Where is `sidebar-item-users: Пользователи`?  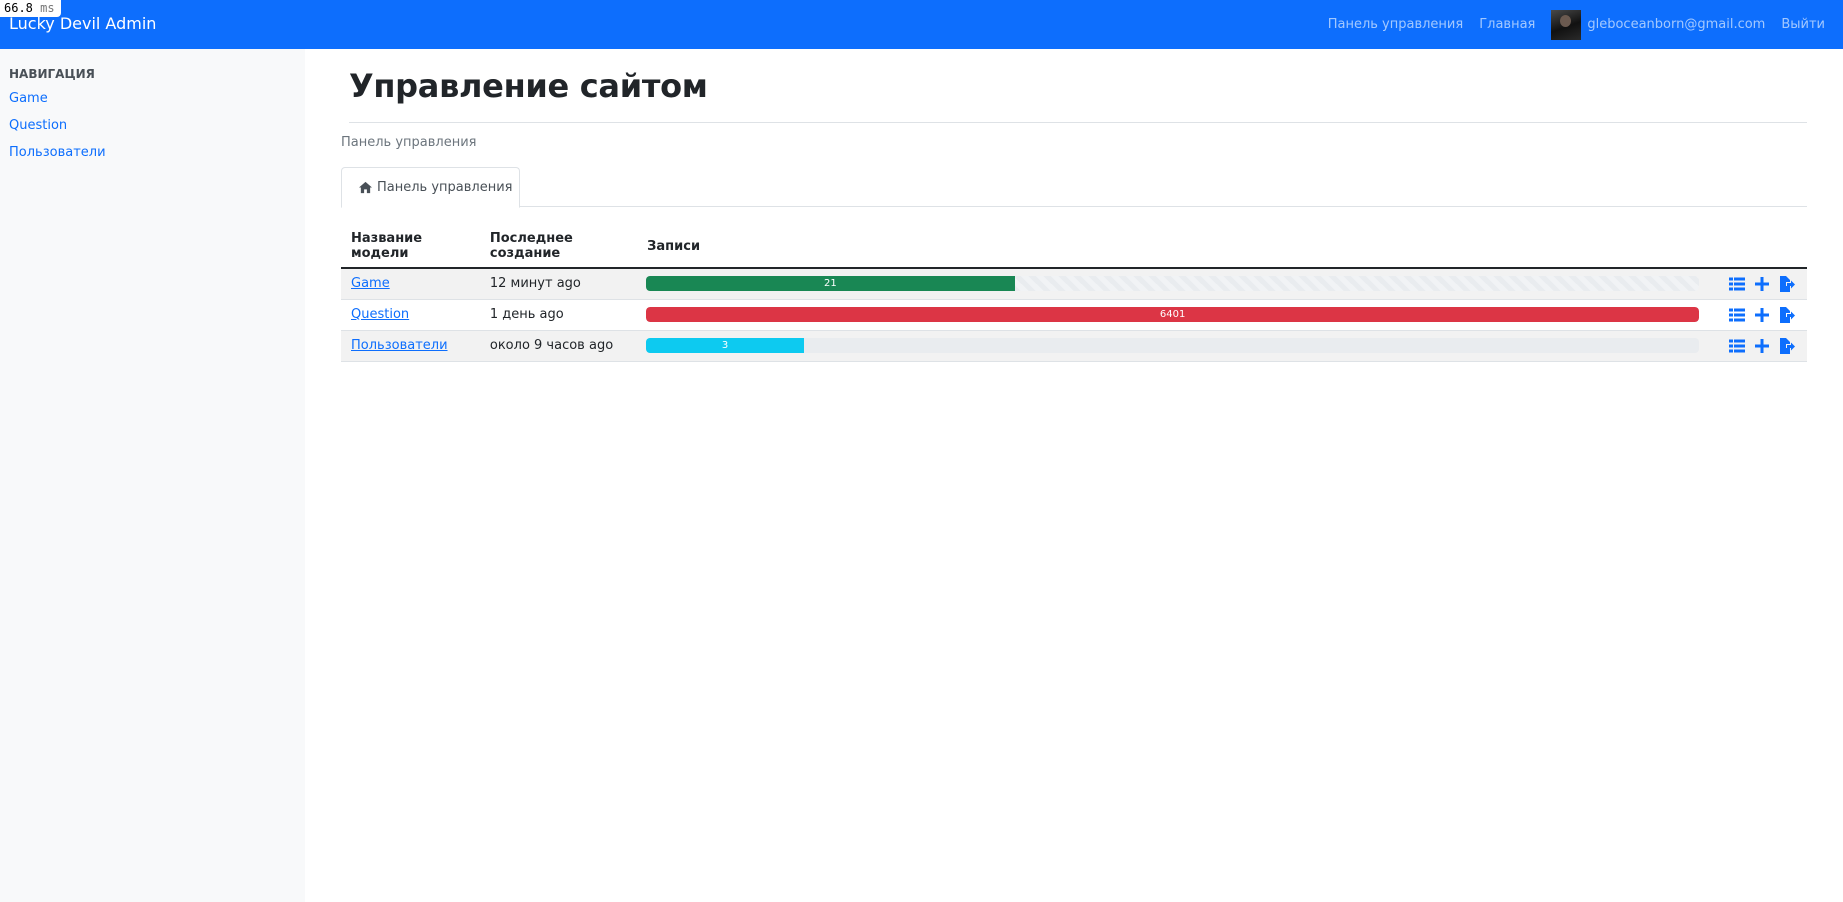
sidebar-item-users: Пользователи is located at coordinates (152, 152).